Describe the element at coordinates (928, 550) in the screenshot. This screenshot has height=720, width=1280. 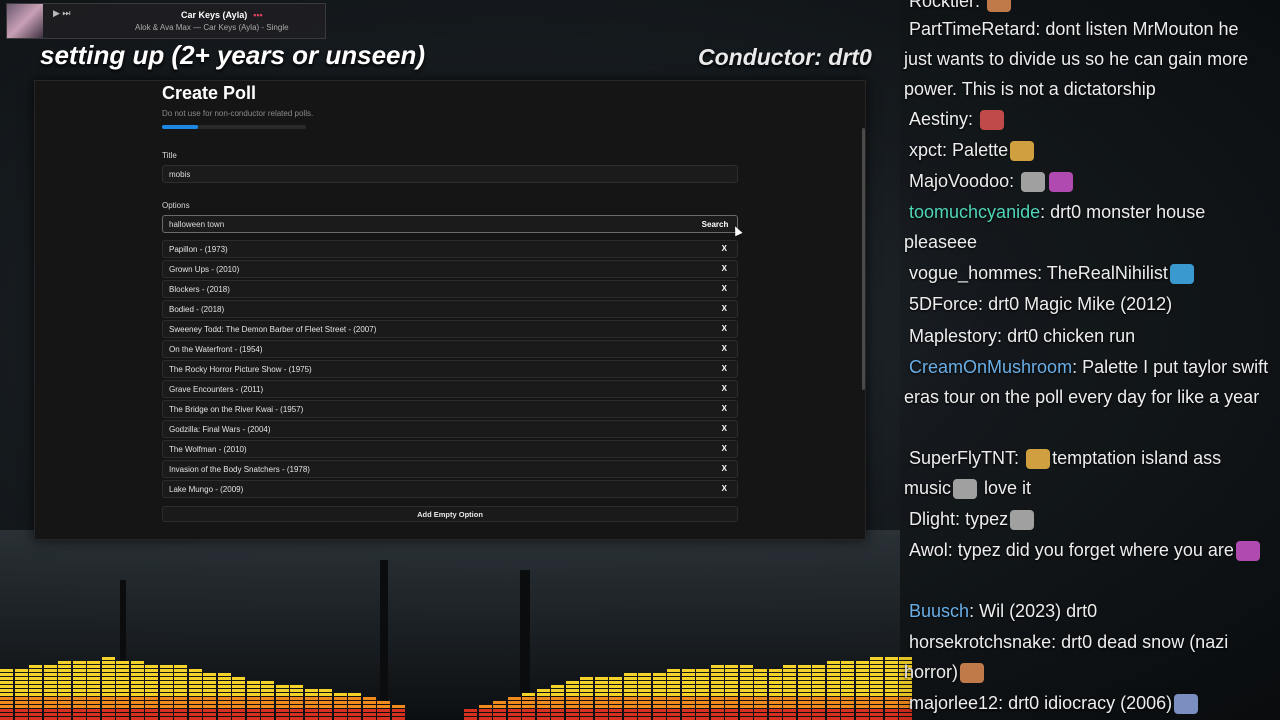
I see `chat-username: Awol` at that location.